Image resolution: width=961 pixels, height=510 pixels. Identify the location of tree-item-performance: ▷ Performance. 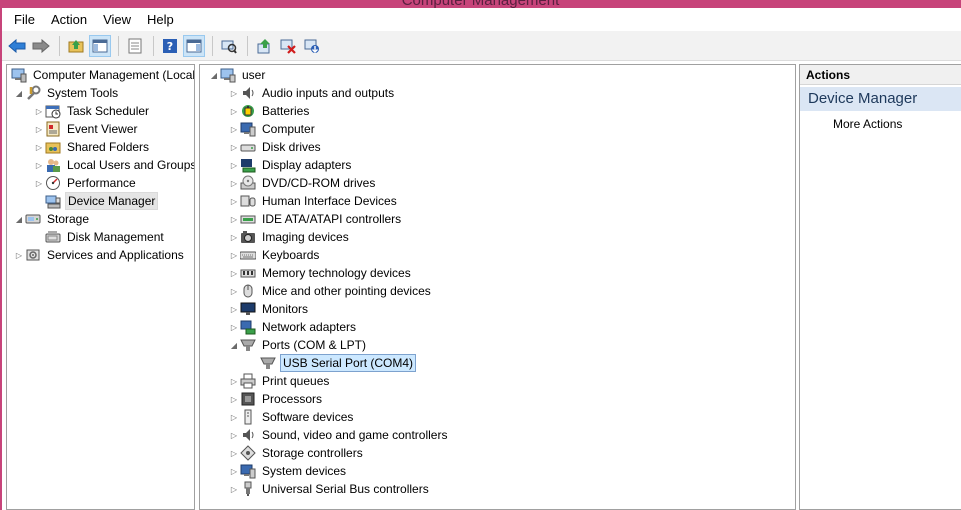
(85, 183).